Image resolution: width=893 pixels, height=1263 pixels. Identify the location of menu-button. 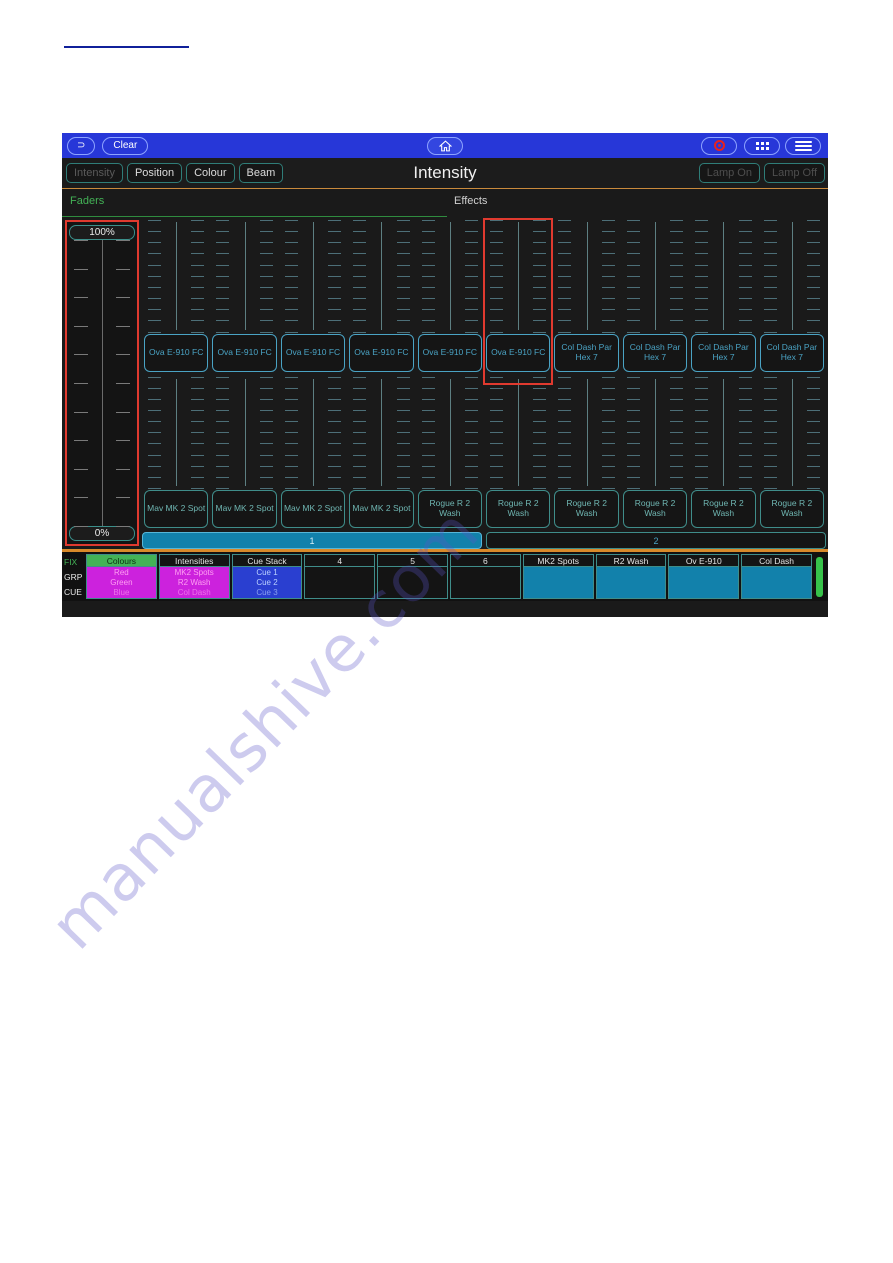
(803, 145).